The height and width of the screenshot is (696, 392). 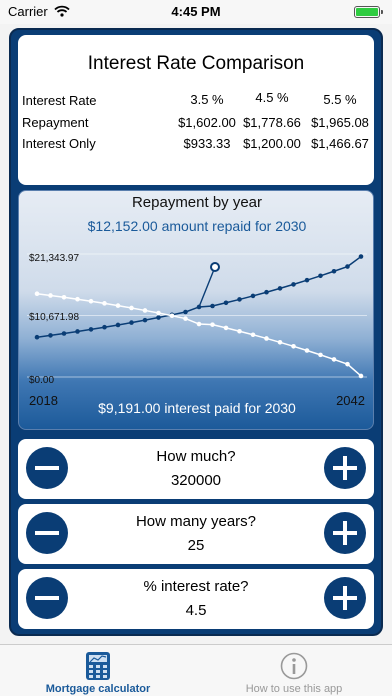 I want to click on stepper-label: How much?, so click(x=196, y=456).